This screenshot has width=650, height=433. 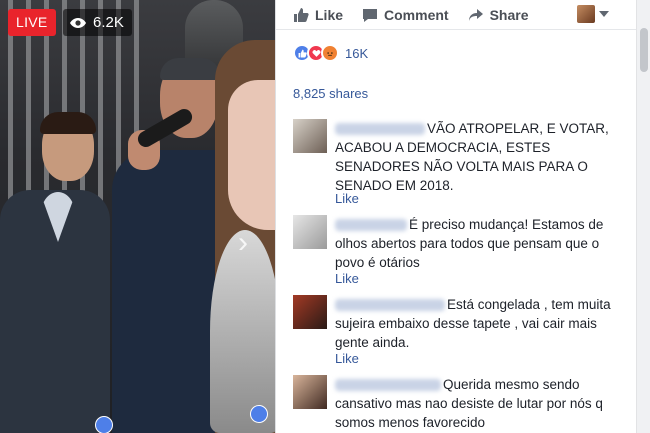 I want to click on comment-button: Comment, so click(x=405, y=15).